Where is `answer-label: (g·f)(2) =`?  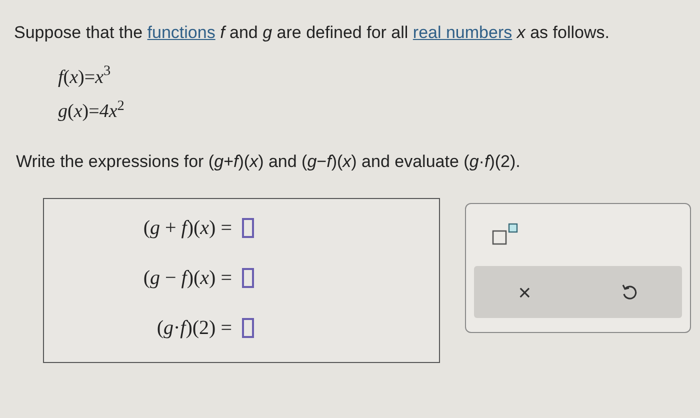 answer-label: (g·f)(2) = is located at coordinates (194, 328).